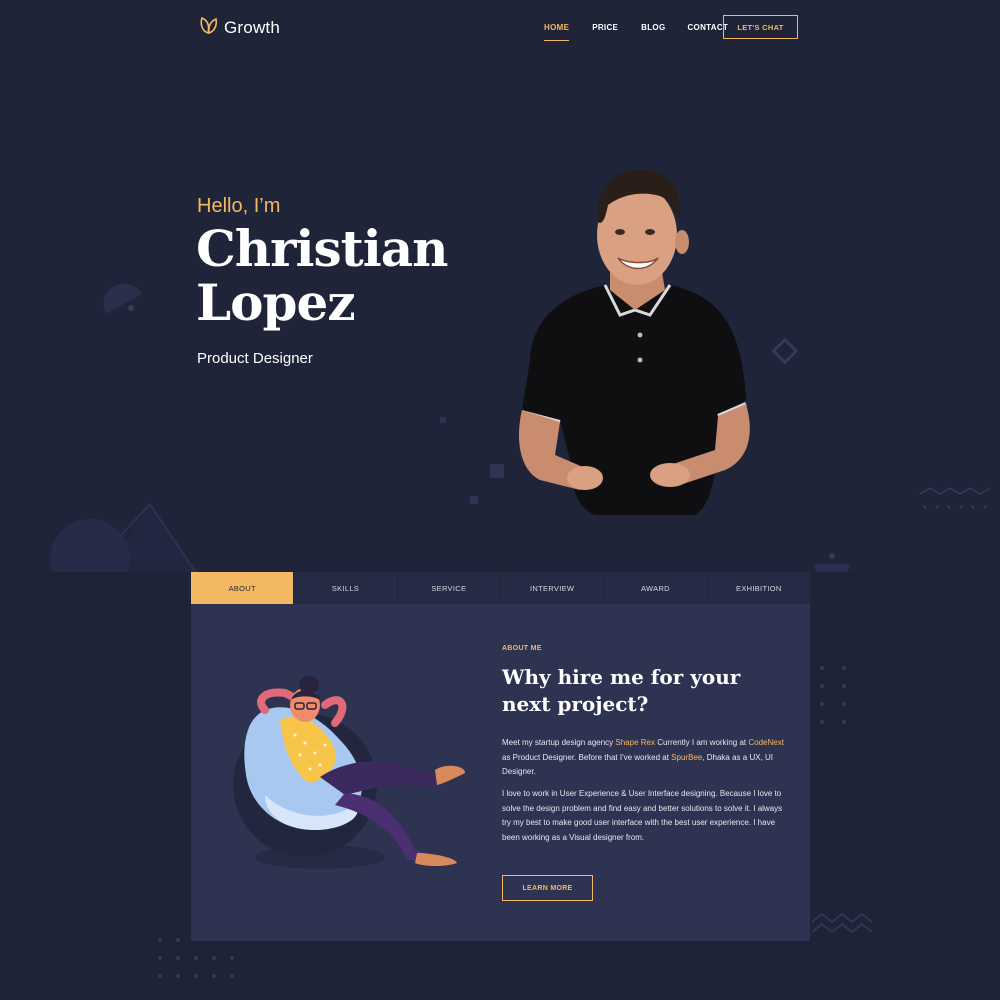 The image size is (1000, 1000). What do you see at coordinates (635, 742) in the screenshot?
I see `shape-rex-link: Shape Rex` at bounding box center [635, 742].